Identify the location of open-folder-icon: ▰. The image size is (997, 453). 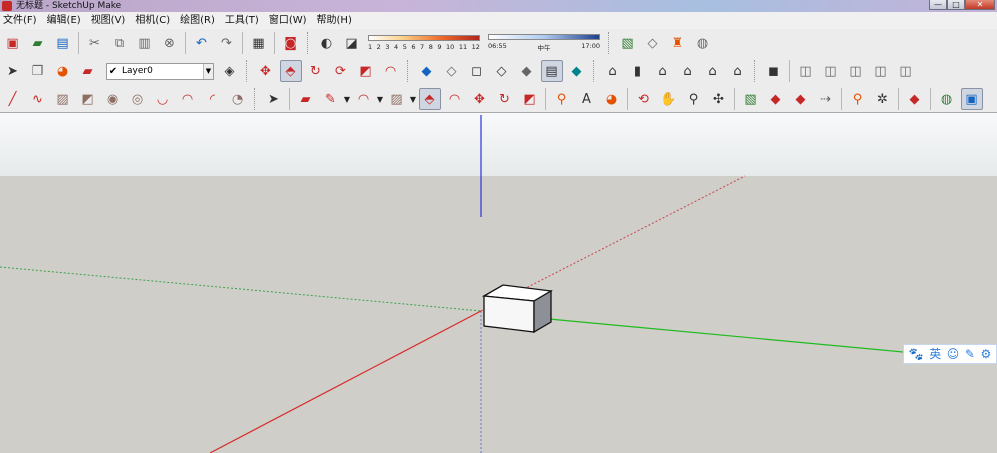
(38, 43).